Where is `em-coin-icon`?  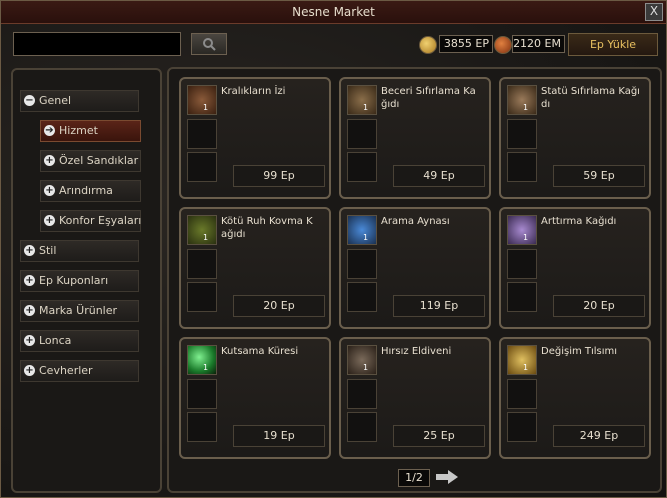 em-coin-icon is located at coordinates (503, 45).